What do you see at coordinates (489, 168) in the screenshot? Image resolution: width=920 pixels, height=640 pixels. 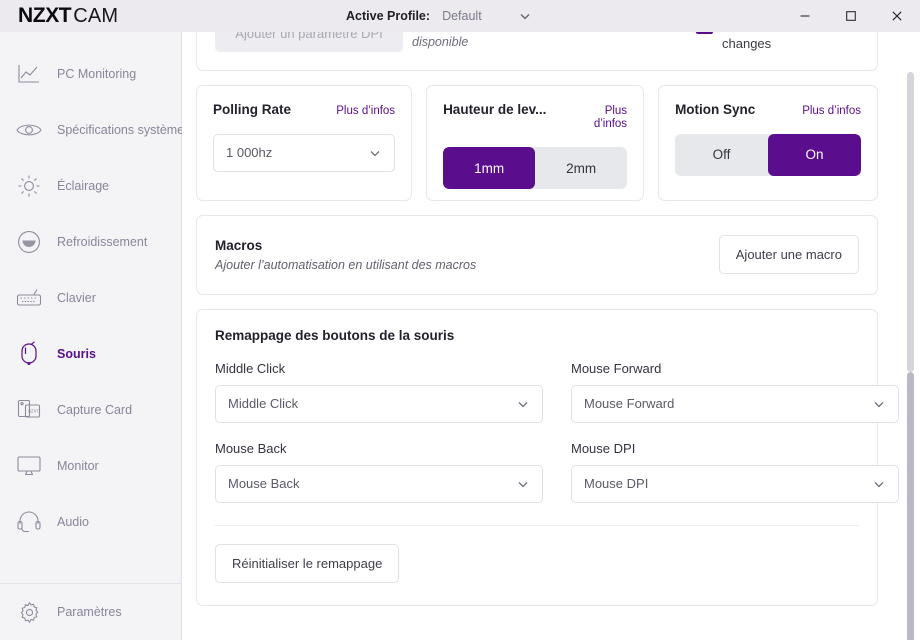 I see `lift-height-option-1mm: 1mm` at bounding box center [489, 168].